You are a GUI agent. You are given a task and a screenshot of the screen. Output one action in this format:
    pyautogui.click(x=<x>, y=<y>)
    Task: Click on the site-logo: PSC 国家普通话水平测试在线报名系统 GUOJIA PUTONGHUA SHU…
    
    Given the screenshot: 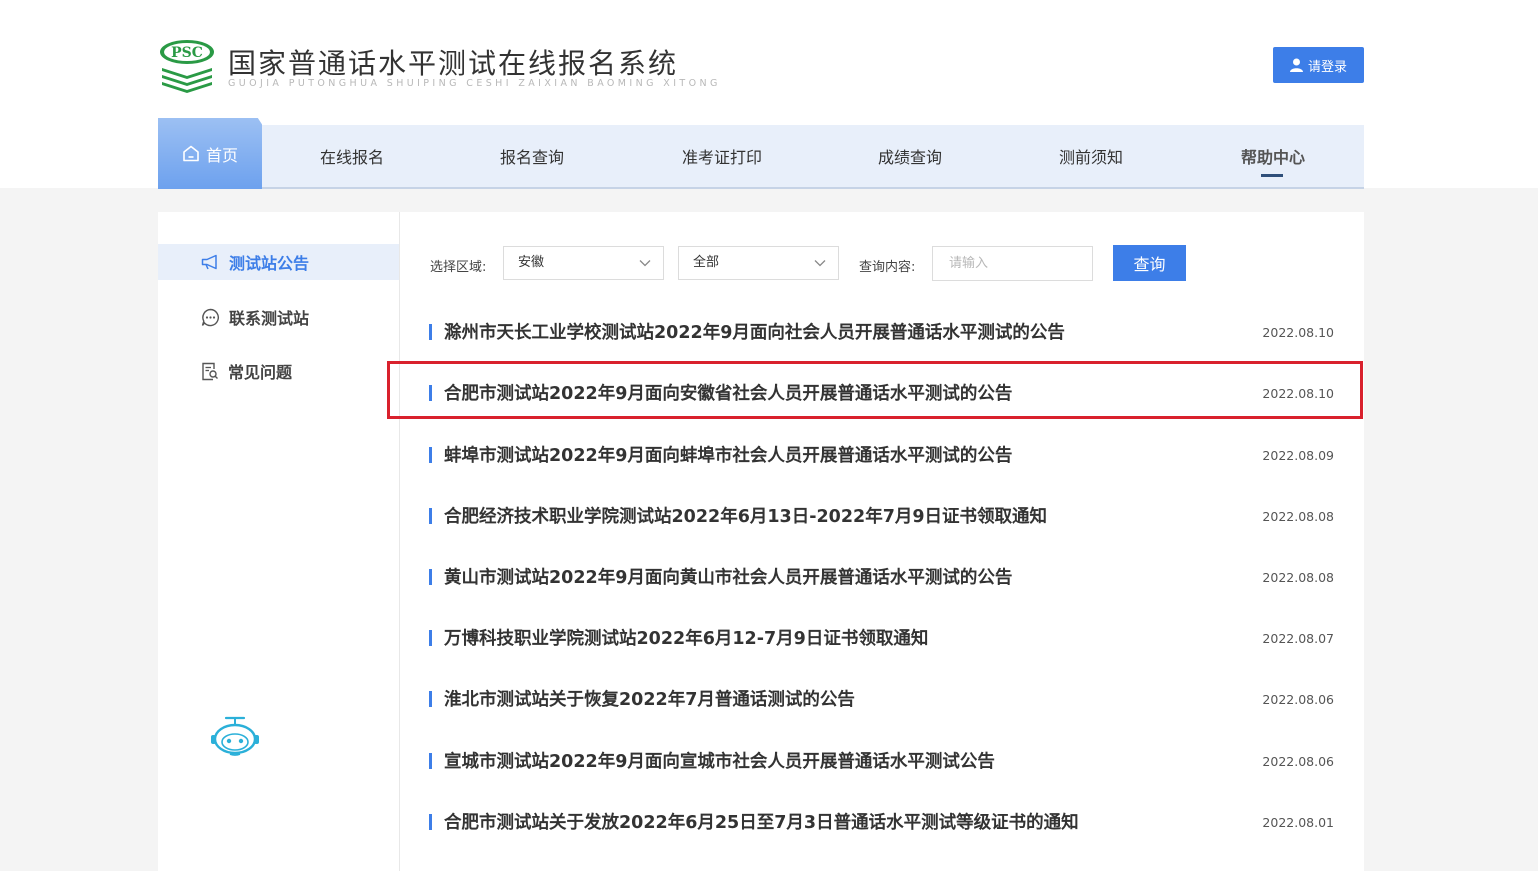 What is the action you would take?
    pyautogui.click(x=437, y=68)
    